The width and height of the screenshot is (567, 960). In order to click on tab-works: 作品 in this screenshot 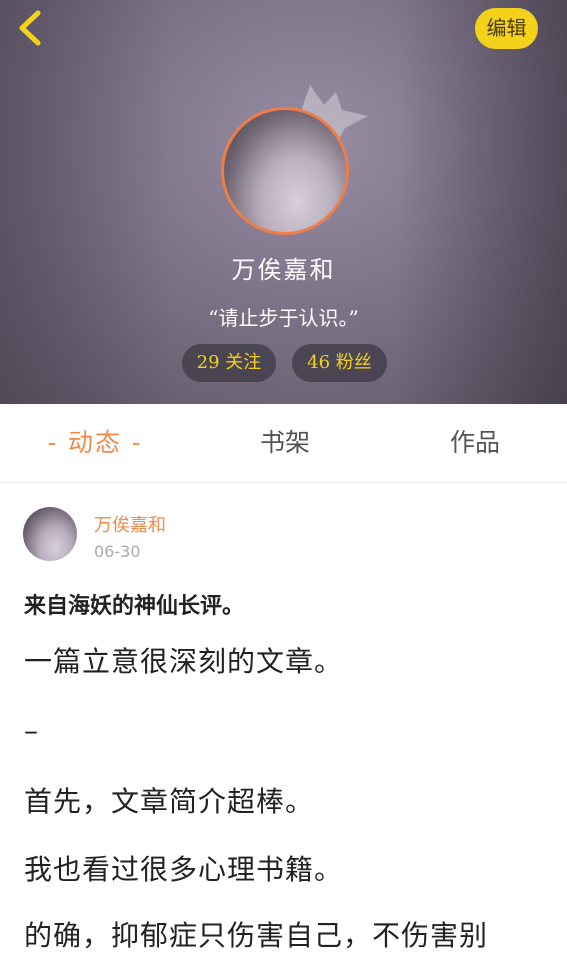, I will do `click(475, 443)`.